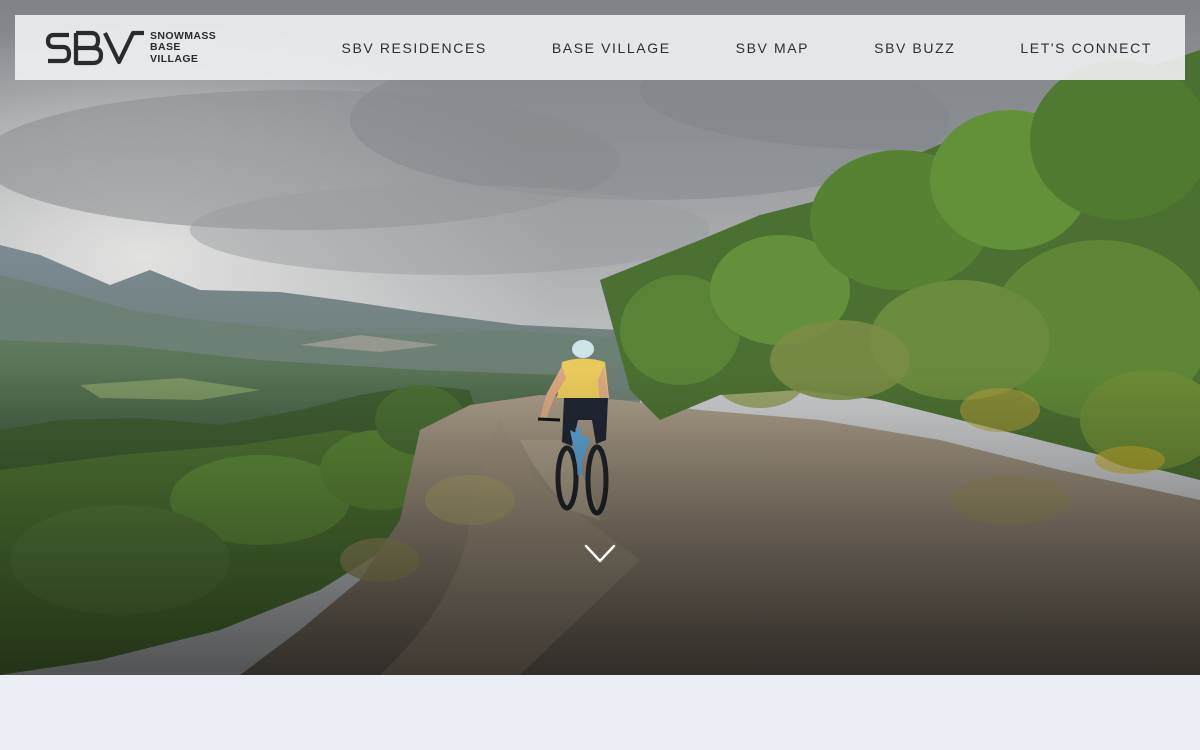 The image size is (1200, 750). I want to click on scroll-down-chevron-icon, so click(600, 554).